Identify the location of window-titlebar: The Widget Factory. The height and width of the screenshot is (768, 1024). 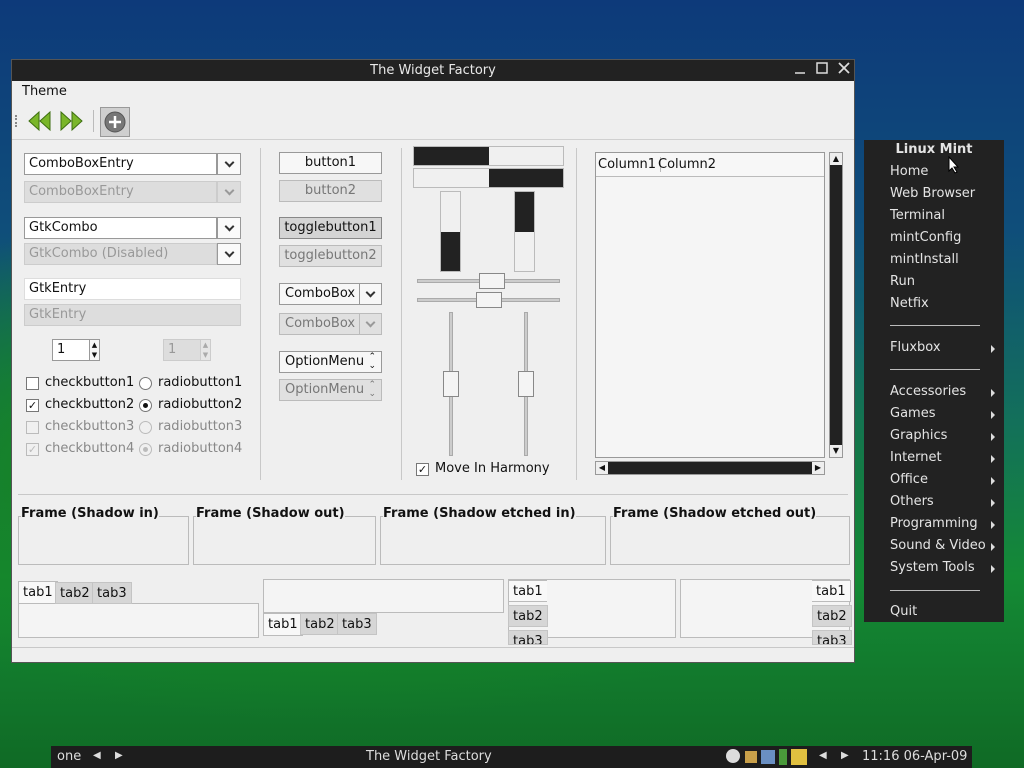
(433, 70).